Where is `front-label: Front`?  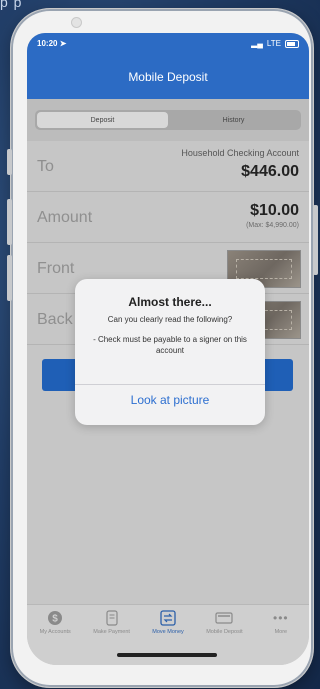 front-label: Front is located at coordinates (56, 268).